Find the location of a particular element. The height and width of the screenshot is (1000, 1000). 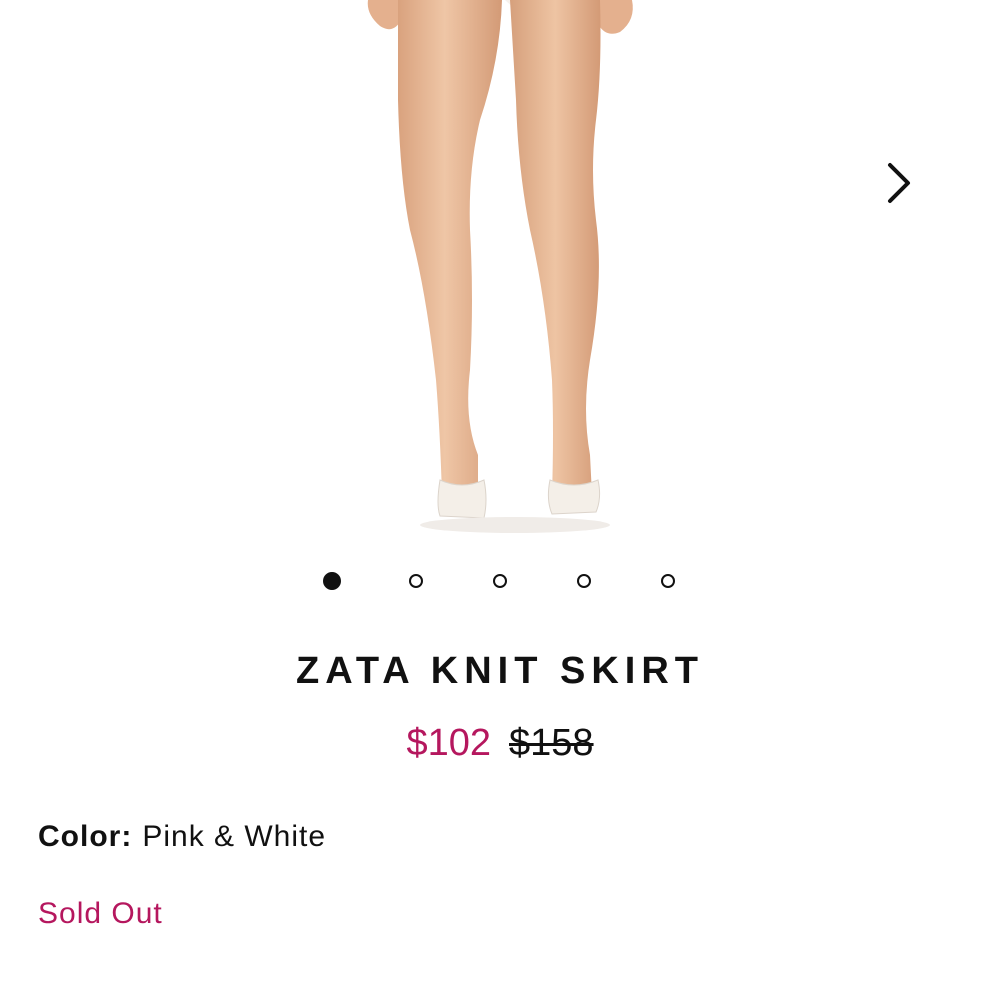

next-image-button is located at coordinates (900, 183).